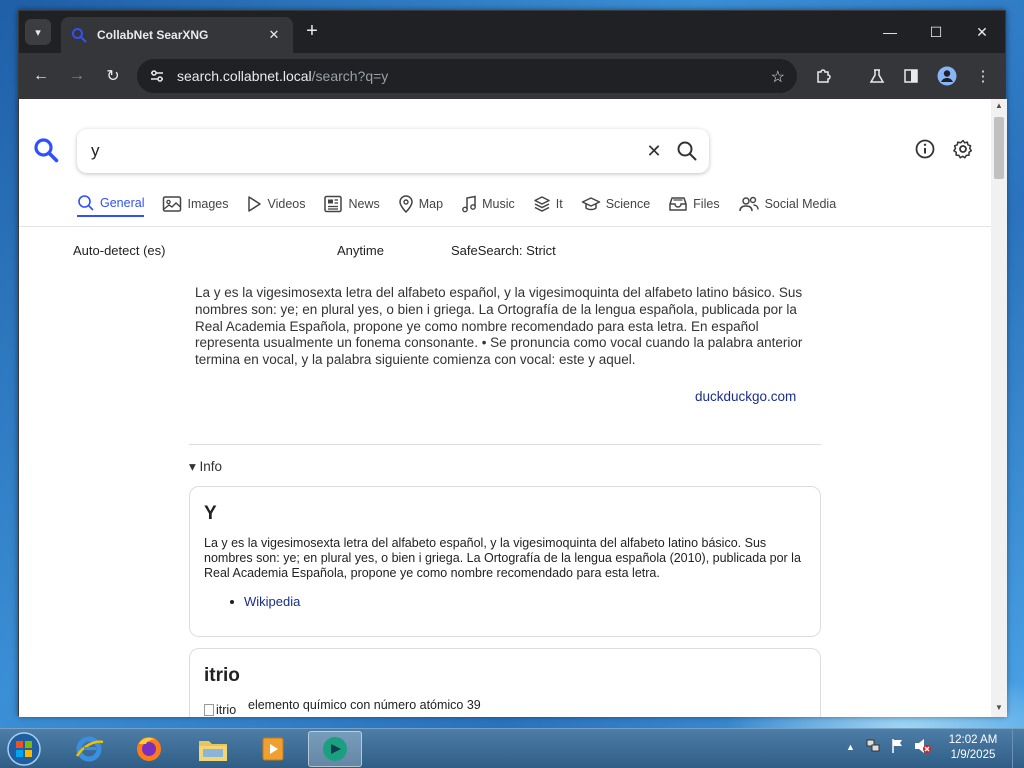  Describe the element at coordinates (923, 747) in the screenshot. I see `volume-muted-icon` at that location.